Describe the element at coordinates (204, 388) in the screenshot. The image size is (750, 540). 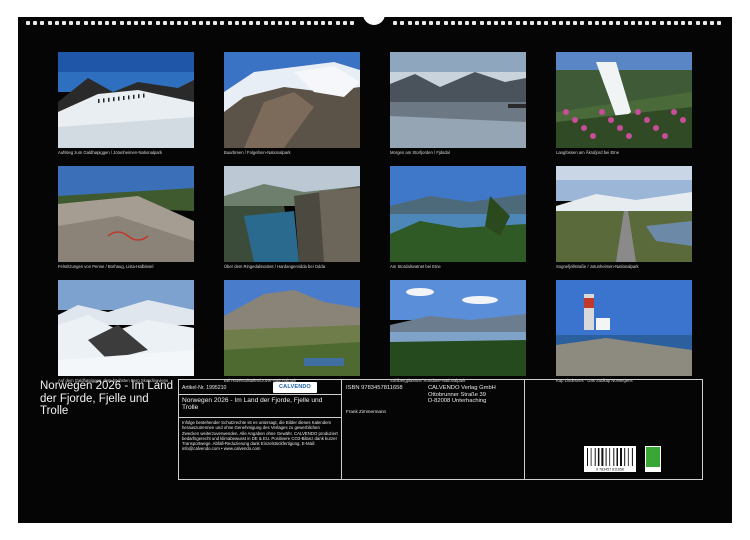
I see `article-number: Artikel-Nr. 1995210` at that location.